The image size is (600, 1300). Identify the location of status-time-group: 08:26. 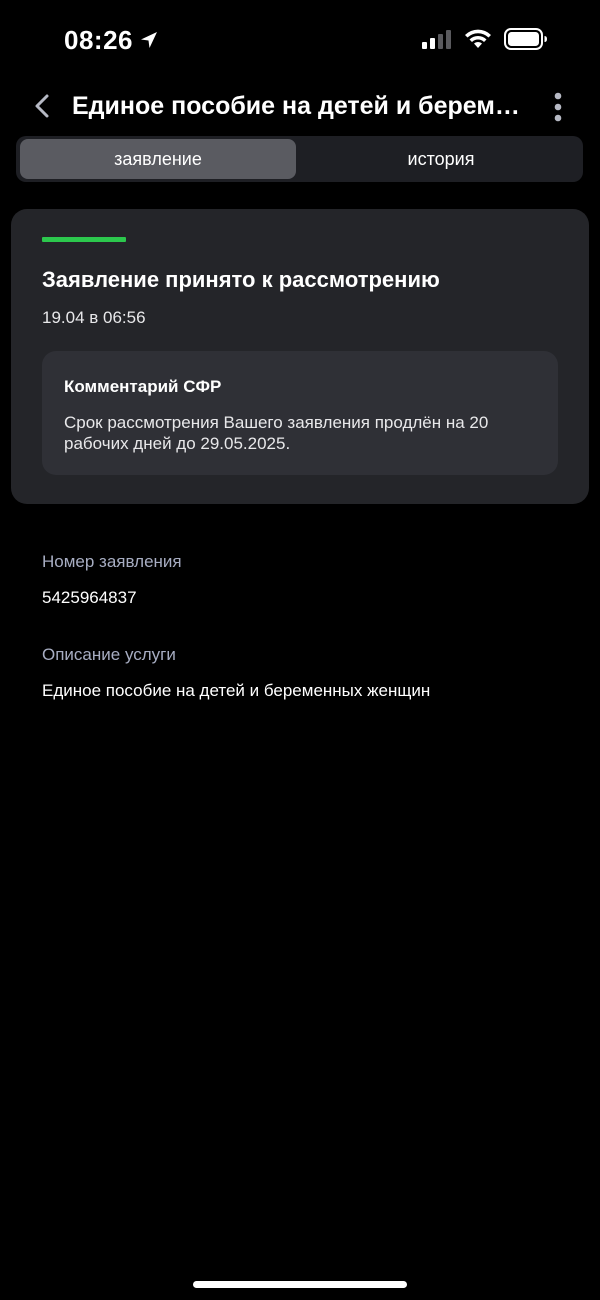
(111, 40).